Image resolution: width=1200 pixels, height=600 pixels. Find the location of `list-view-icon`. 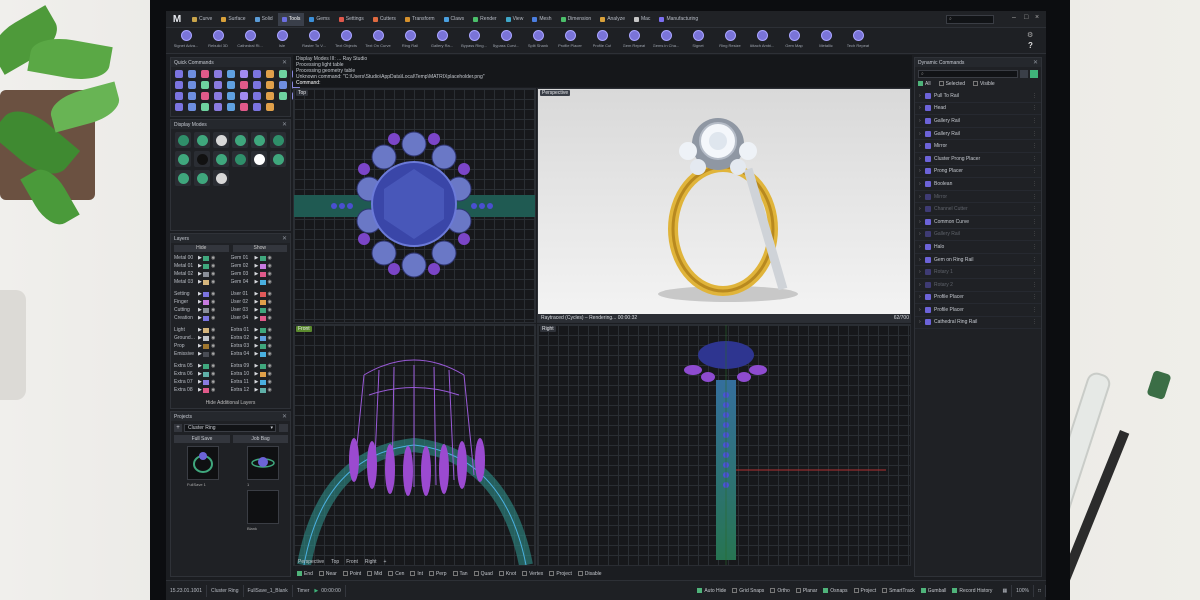

list-view-icon is located at coordinates (1034, 74).